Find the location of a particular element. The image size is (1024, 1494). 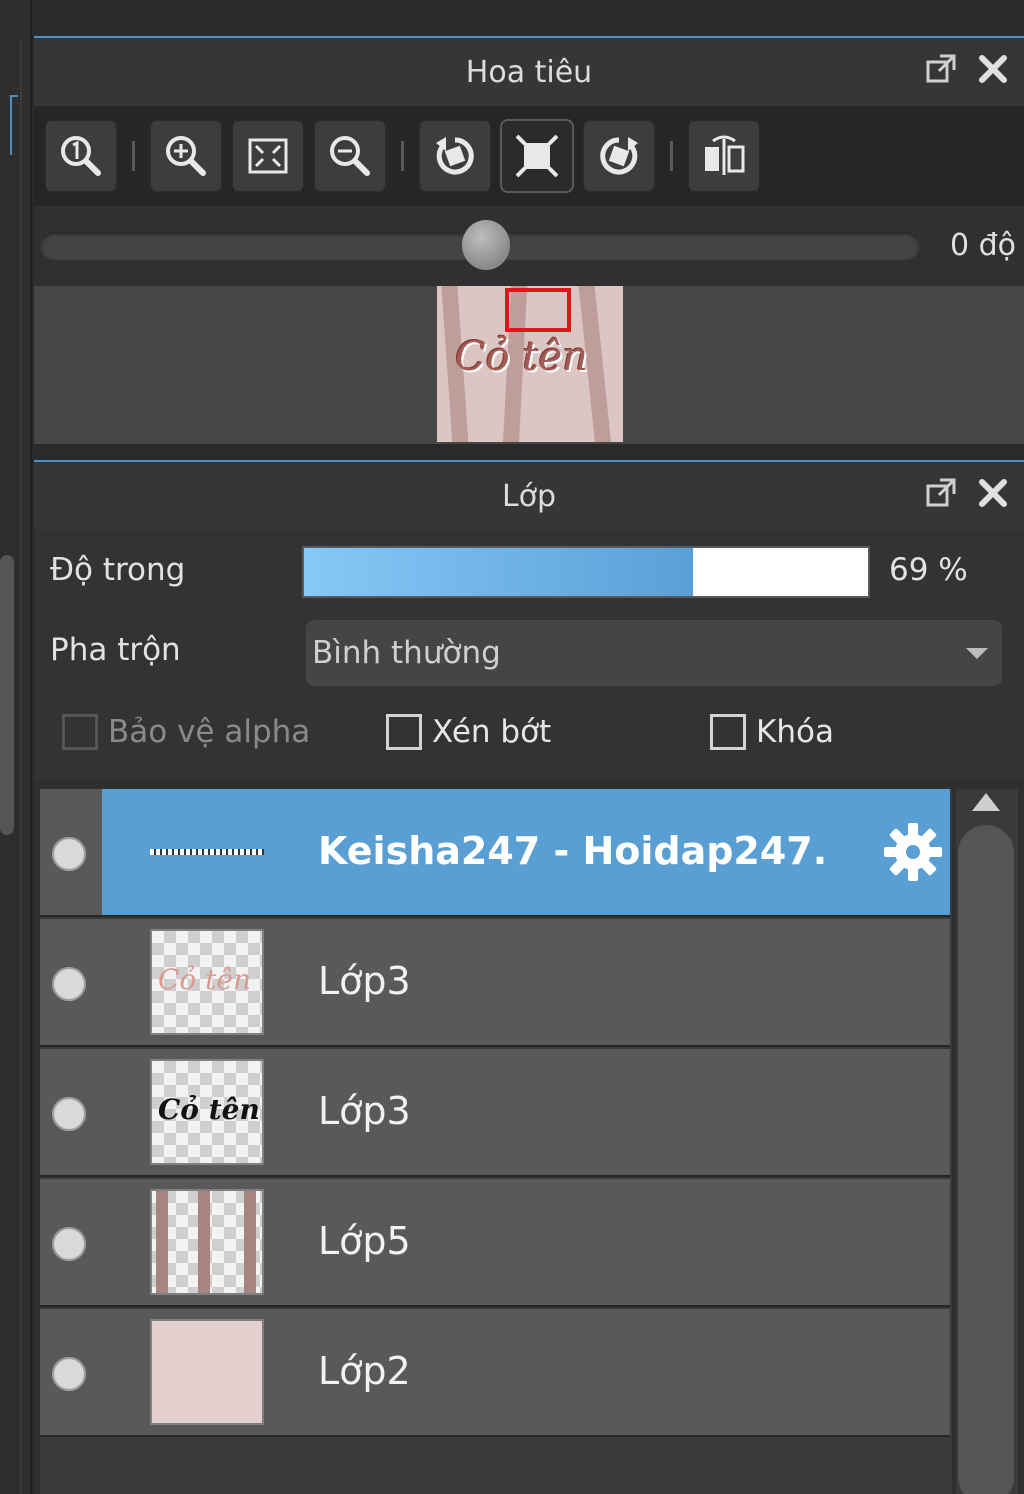

opacity-fill is located at coordinates (499, 572).